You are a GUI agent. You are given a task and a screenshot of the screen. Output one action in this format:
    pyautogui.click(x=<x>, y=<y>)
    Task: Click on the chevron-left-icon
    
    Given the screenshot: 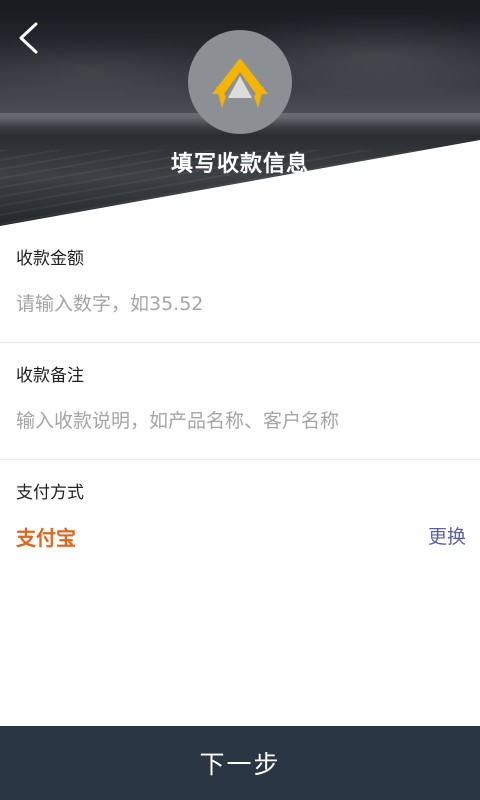 What is the action you would take?
    pyautogui.click(x=28, y=38)
    